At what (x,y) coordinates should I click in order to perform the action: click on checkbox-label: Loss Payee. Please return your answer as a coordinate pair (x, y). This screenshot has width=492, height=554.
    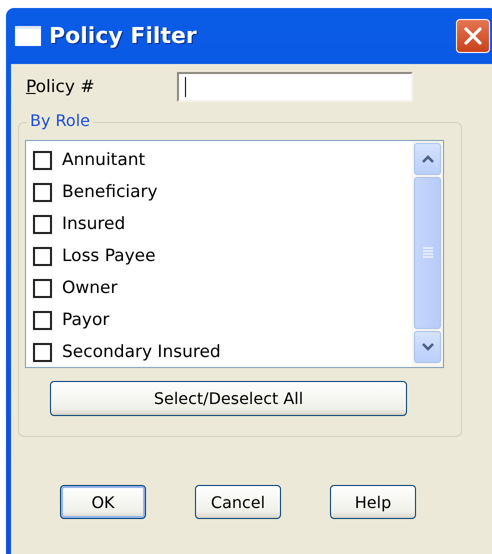
    Looking at the image, I should click on (109, 256).